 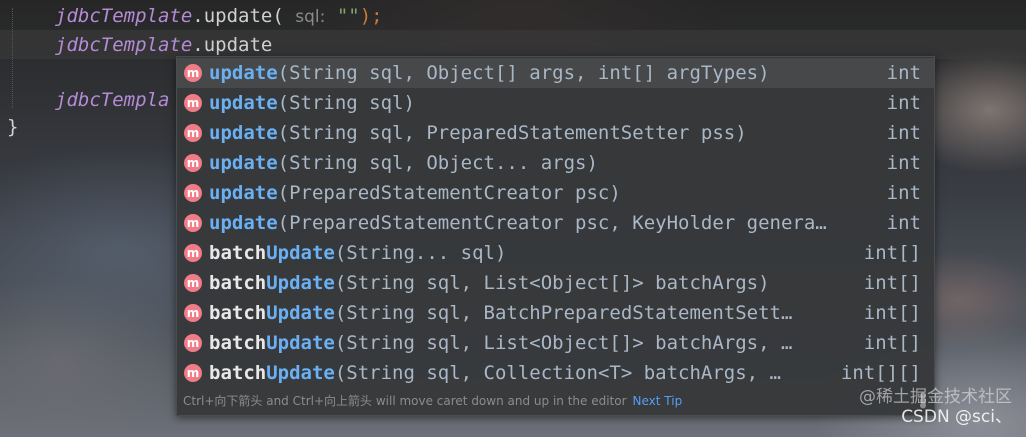 What do you see at coordinates (371, 16) in the screenshot?
I see `code-token-close: );` at bounding box center [371, 16].